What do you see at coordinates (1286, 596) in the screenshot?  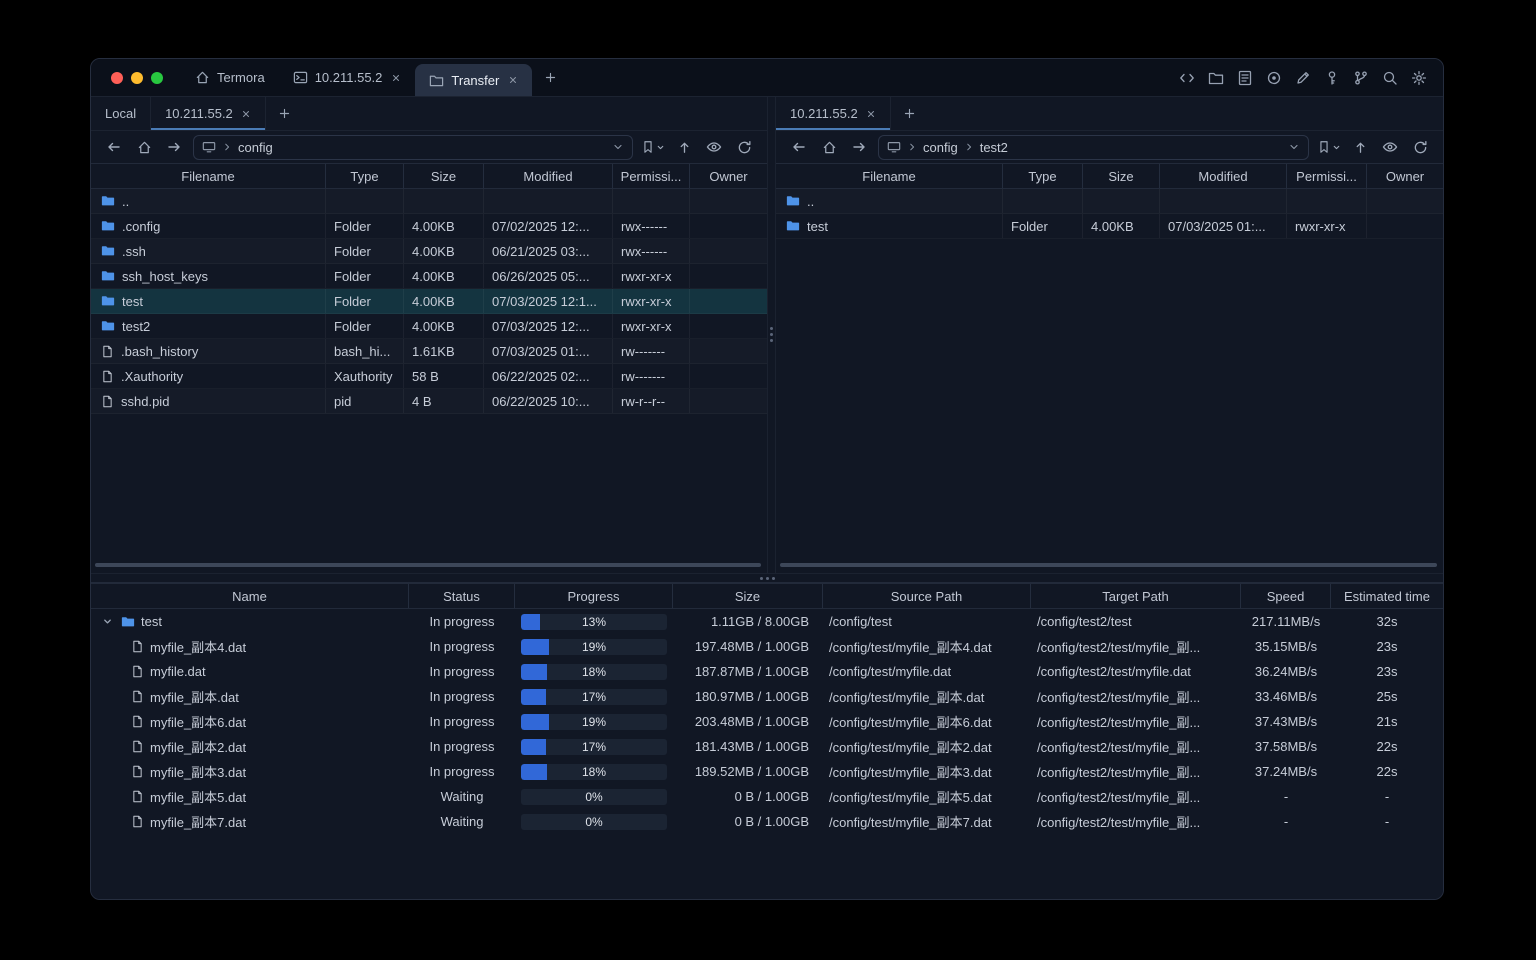 I see `col-speed: Speed` at bounding box center [1286, 596].